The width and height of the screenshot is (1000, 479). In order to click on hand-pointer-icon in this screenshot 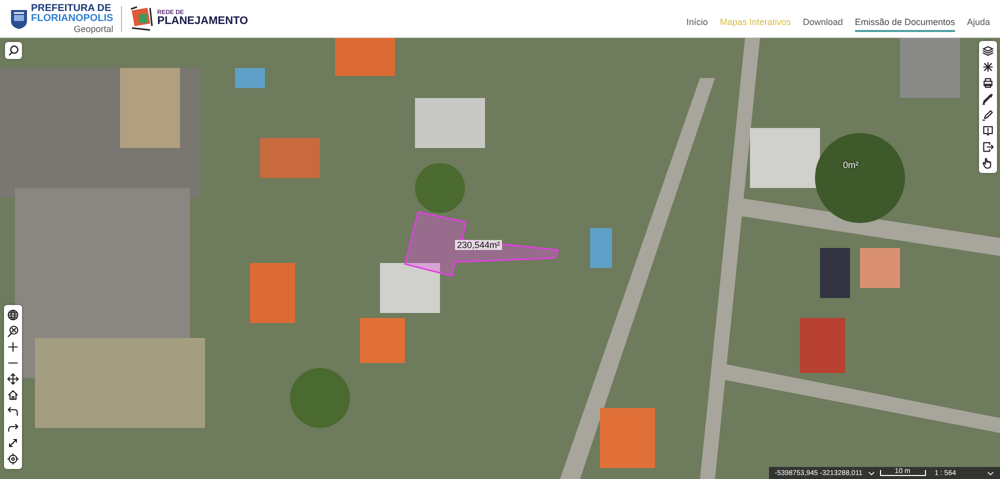, I will do `click(988, 163)`.